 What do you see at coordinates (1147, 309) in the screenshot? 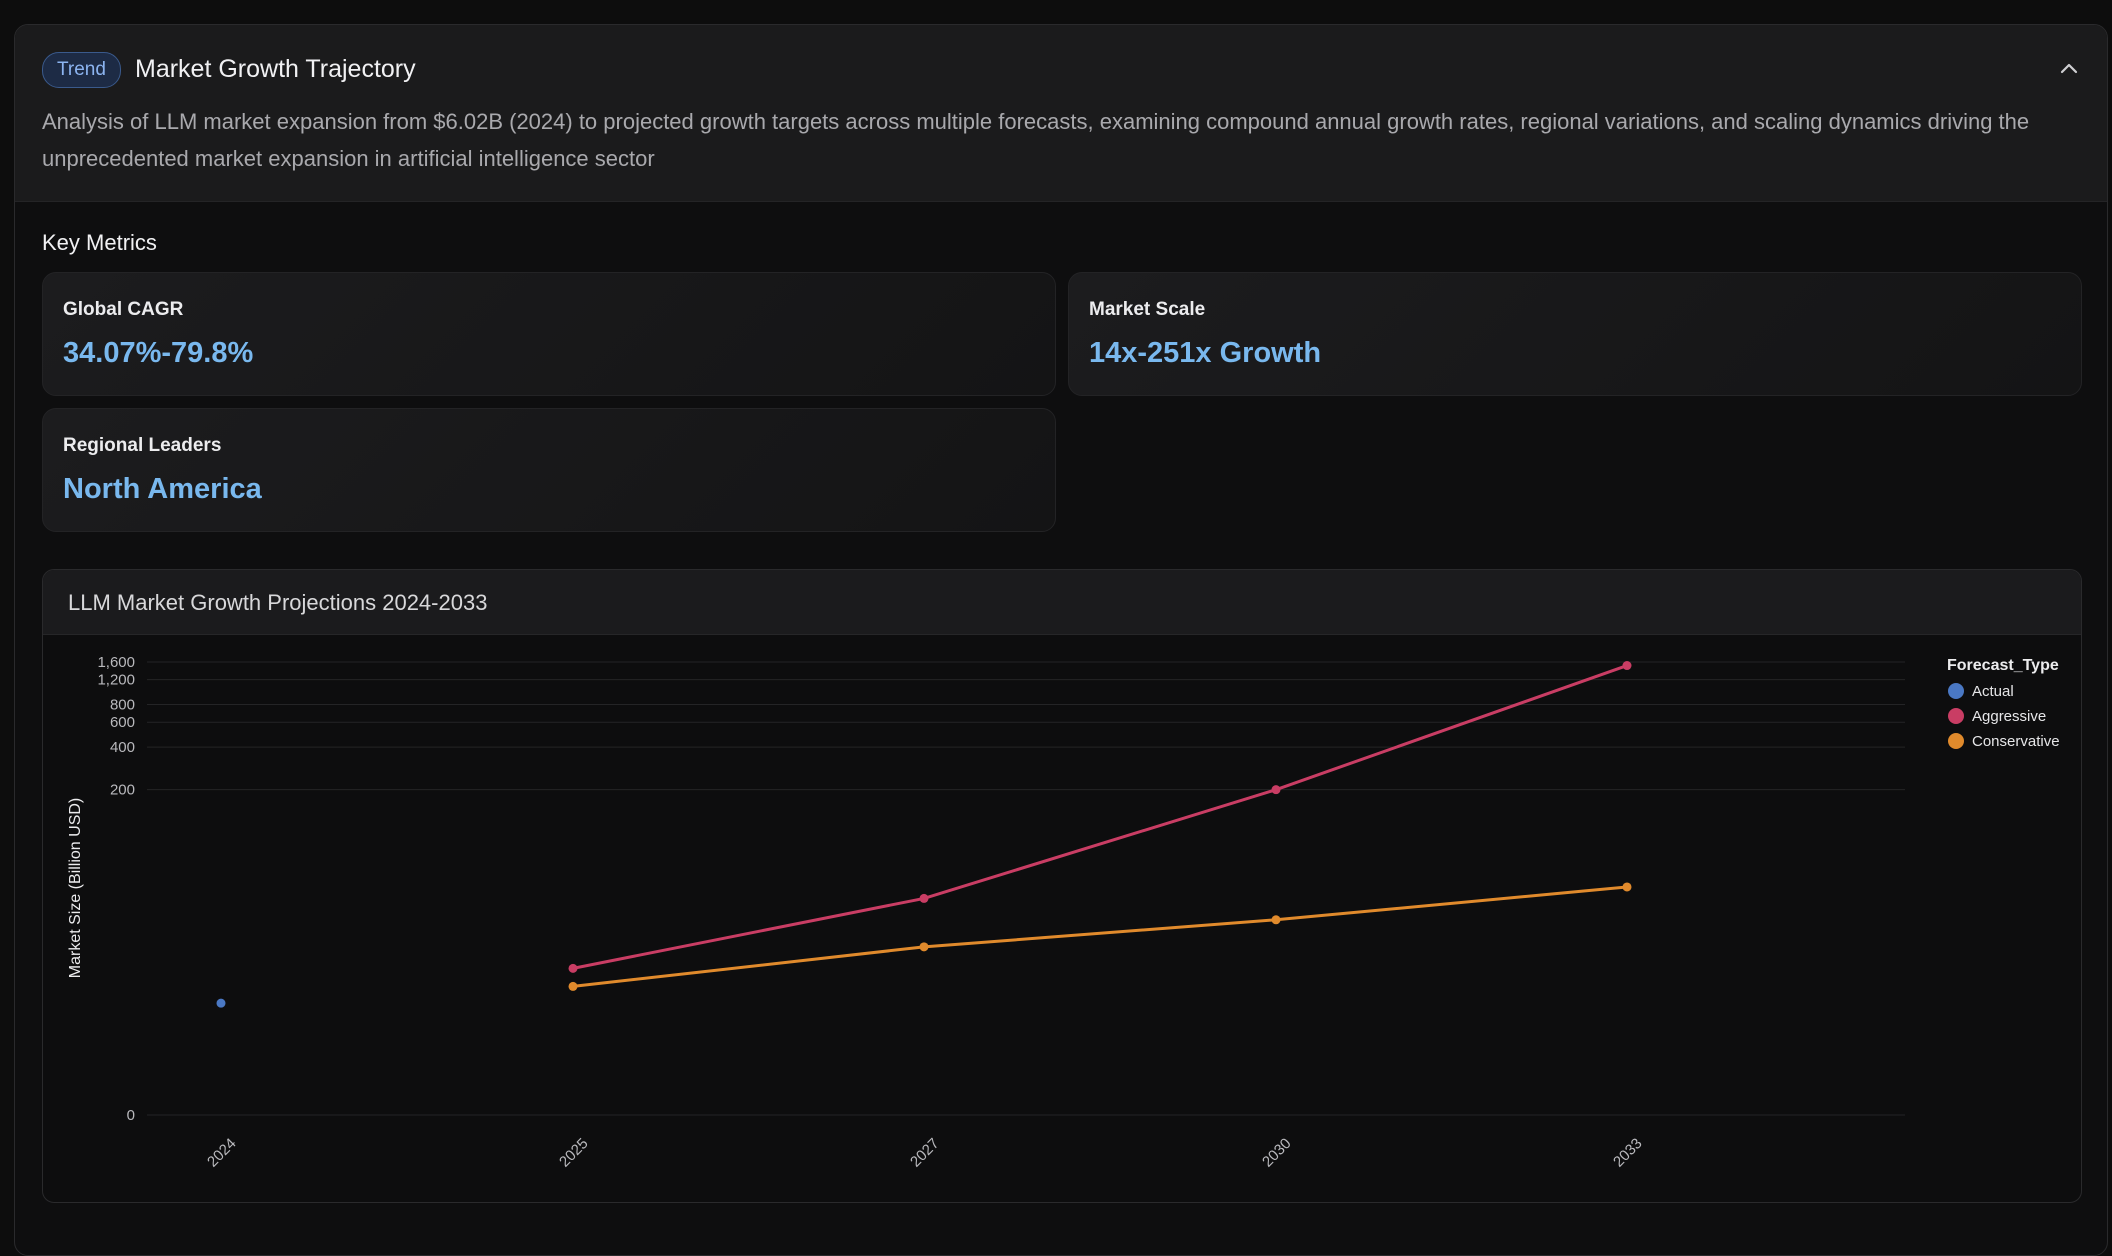
I see `metric-label: Market Scale` at bounding box center [1147, 309].